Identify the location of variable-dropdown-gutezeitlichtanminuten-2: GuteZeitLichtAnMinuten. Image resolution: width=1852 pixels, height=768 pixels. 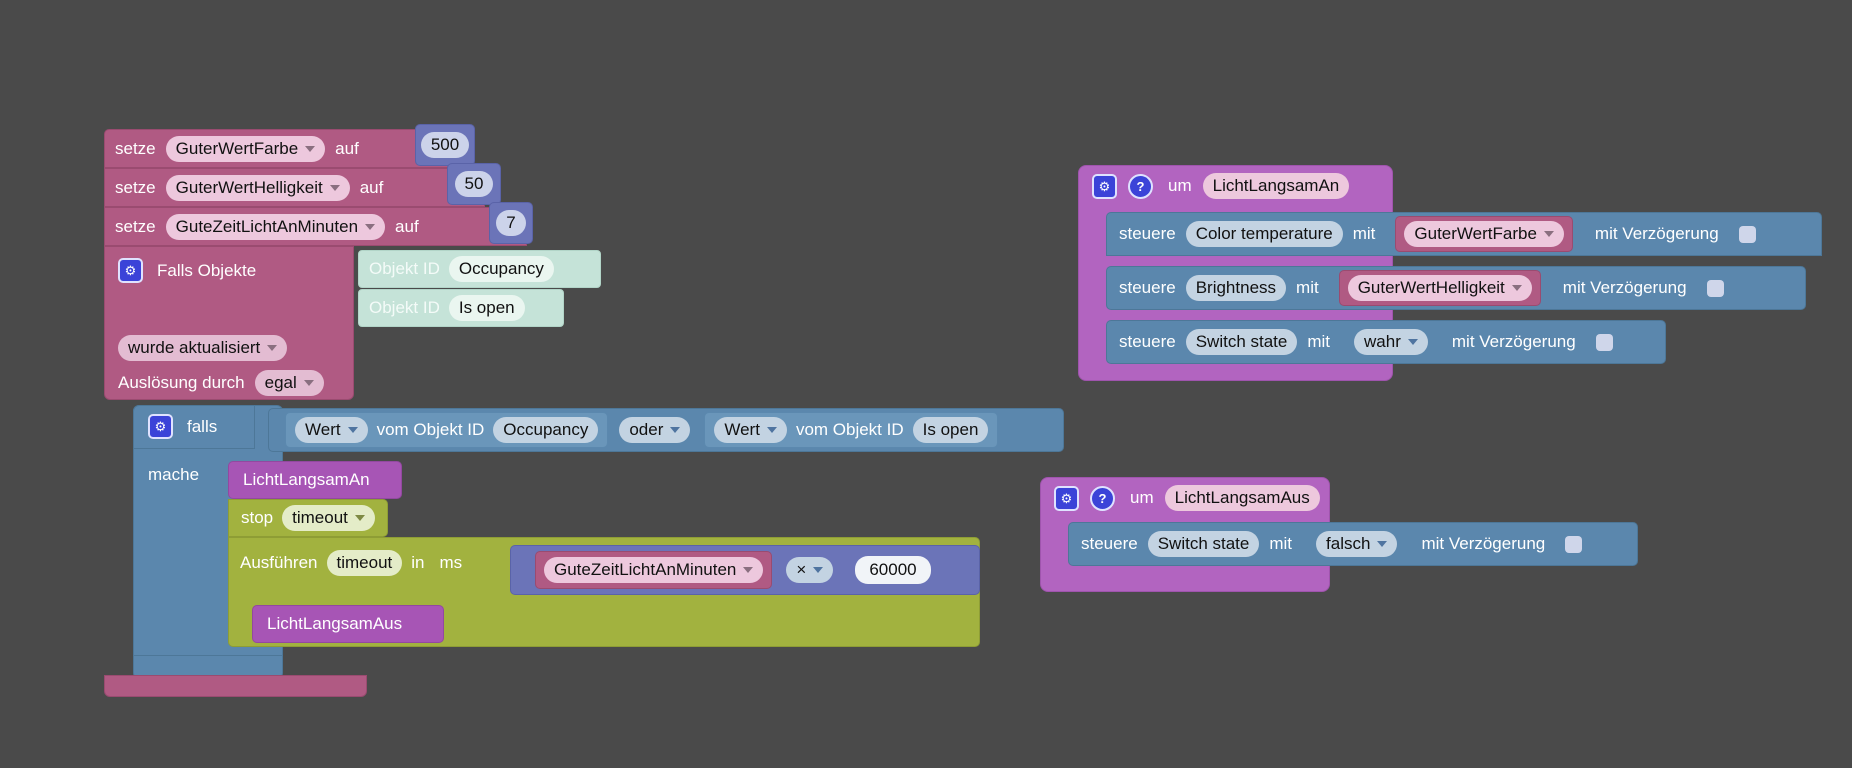
(654, 570).